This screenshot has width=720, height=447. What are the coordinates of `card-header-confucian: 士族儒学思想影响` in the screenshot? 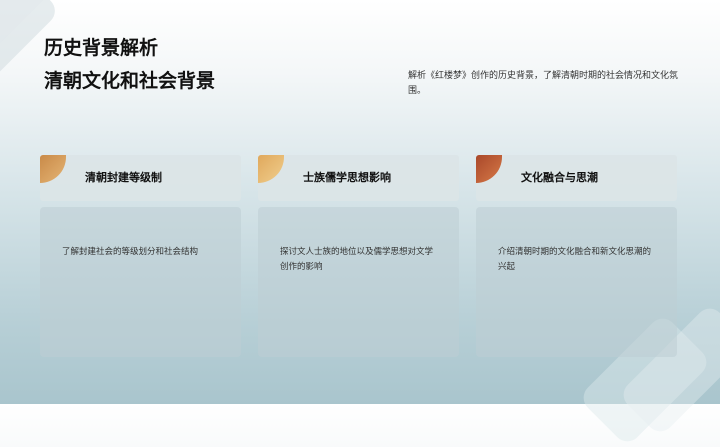 It's located at (358, 178).